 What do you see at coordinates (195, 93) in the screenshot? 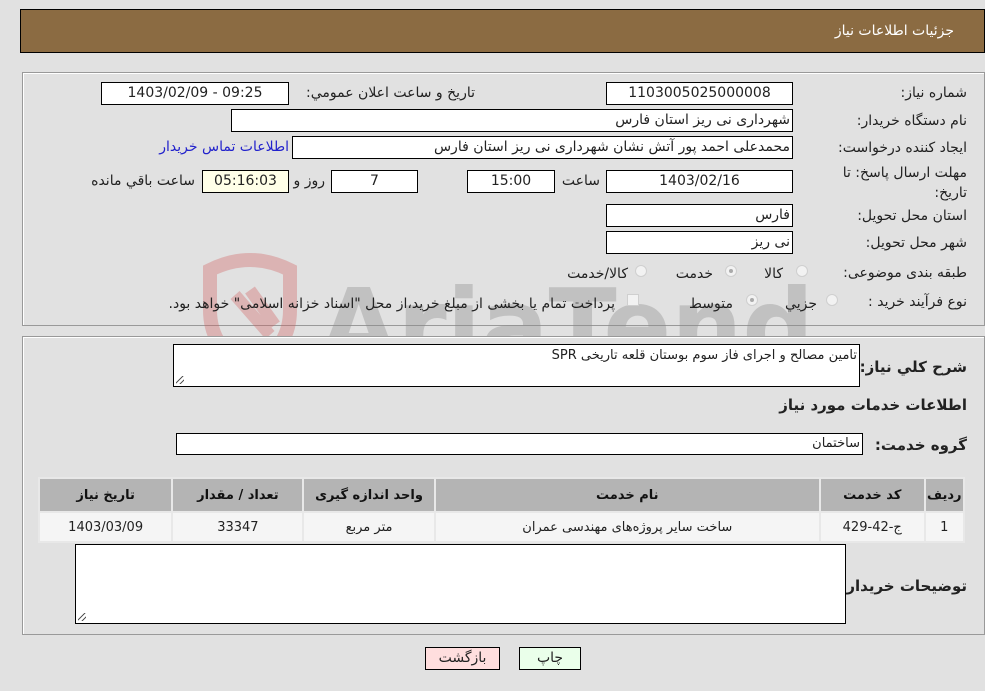
I see `announce-datetime-field: 1403/02/09 - 09:25` at bounding box center [195, 93].